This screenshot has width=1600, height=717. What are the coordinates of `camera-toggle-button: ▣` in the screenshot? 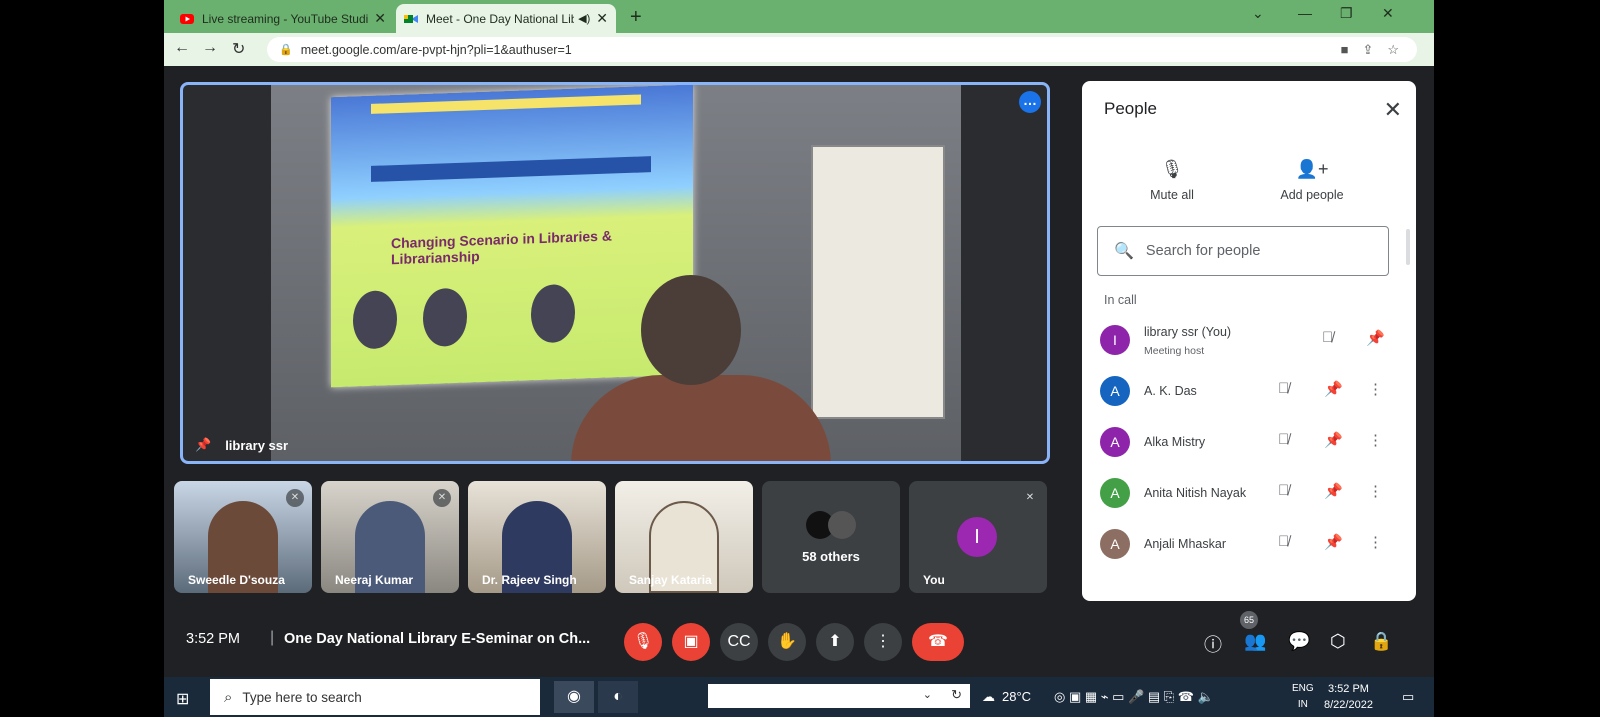 It's located at (691, 642).